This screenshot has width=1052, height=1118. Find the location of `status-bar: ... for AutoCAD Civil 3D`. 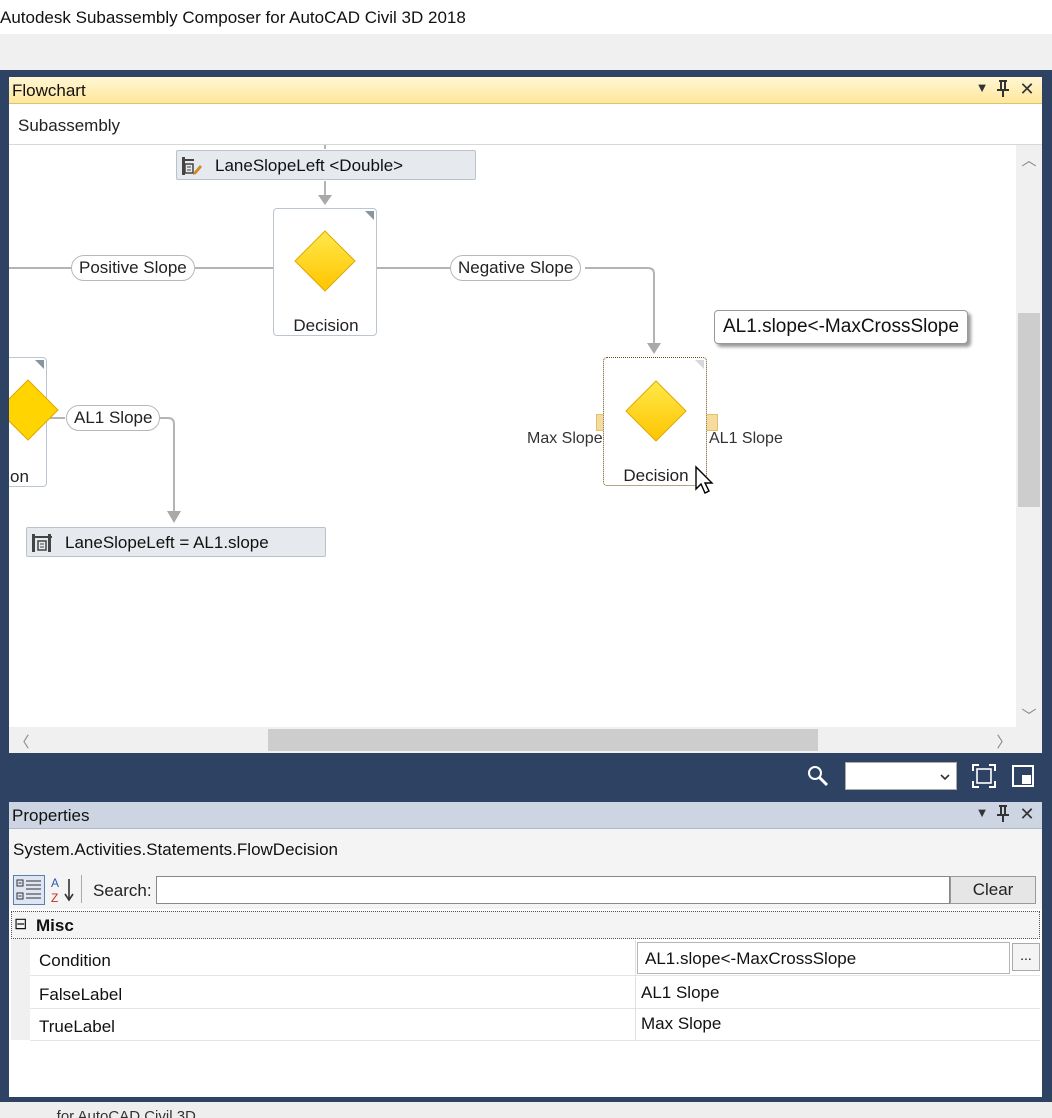

status-bar: ... for AutoCAD Civil 3D is located at coordinates (526, 1110).